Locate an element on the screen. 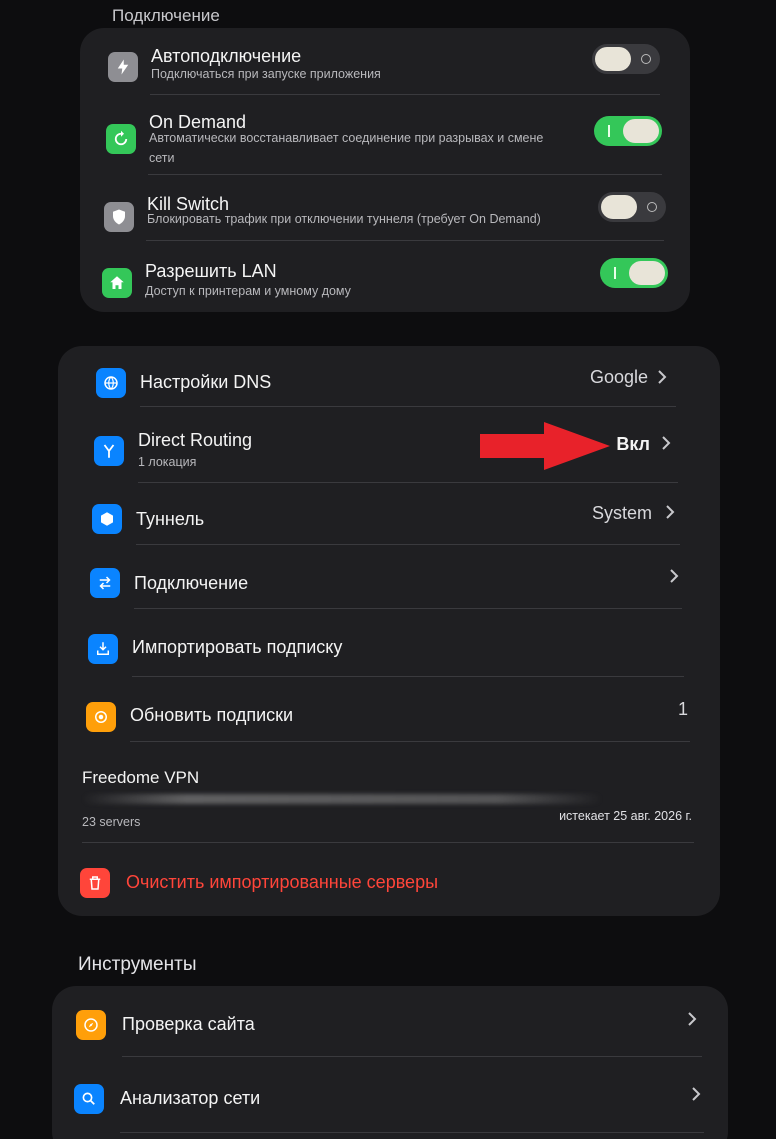 The width and height of the screenshot is (776, 1139). routing-icon is located at coordinates (109, 451).